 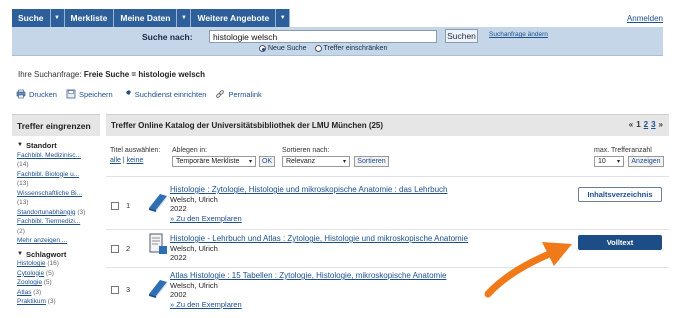 What do you see at coordinates (316, 161) in the screenshot?
I see `sort-select: Relevanz ▾` at bounding box center [316, 161].